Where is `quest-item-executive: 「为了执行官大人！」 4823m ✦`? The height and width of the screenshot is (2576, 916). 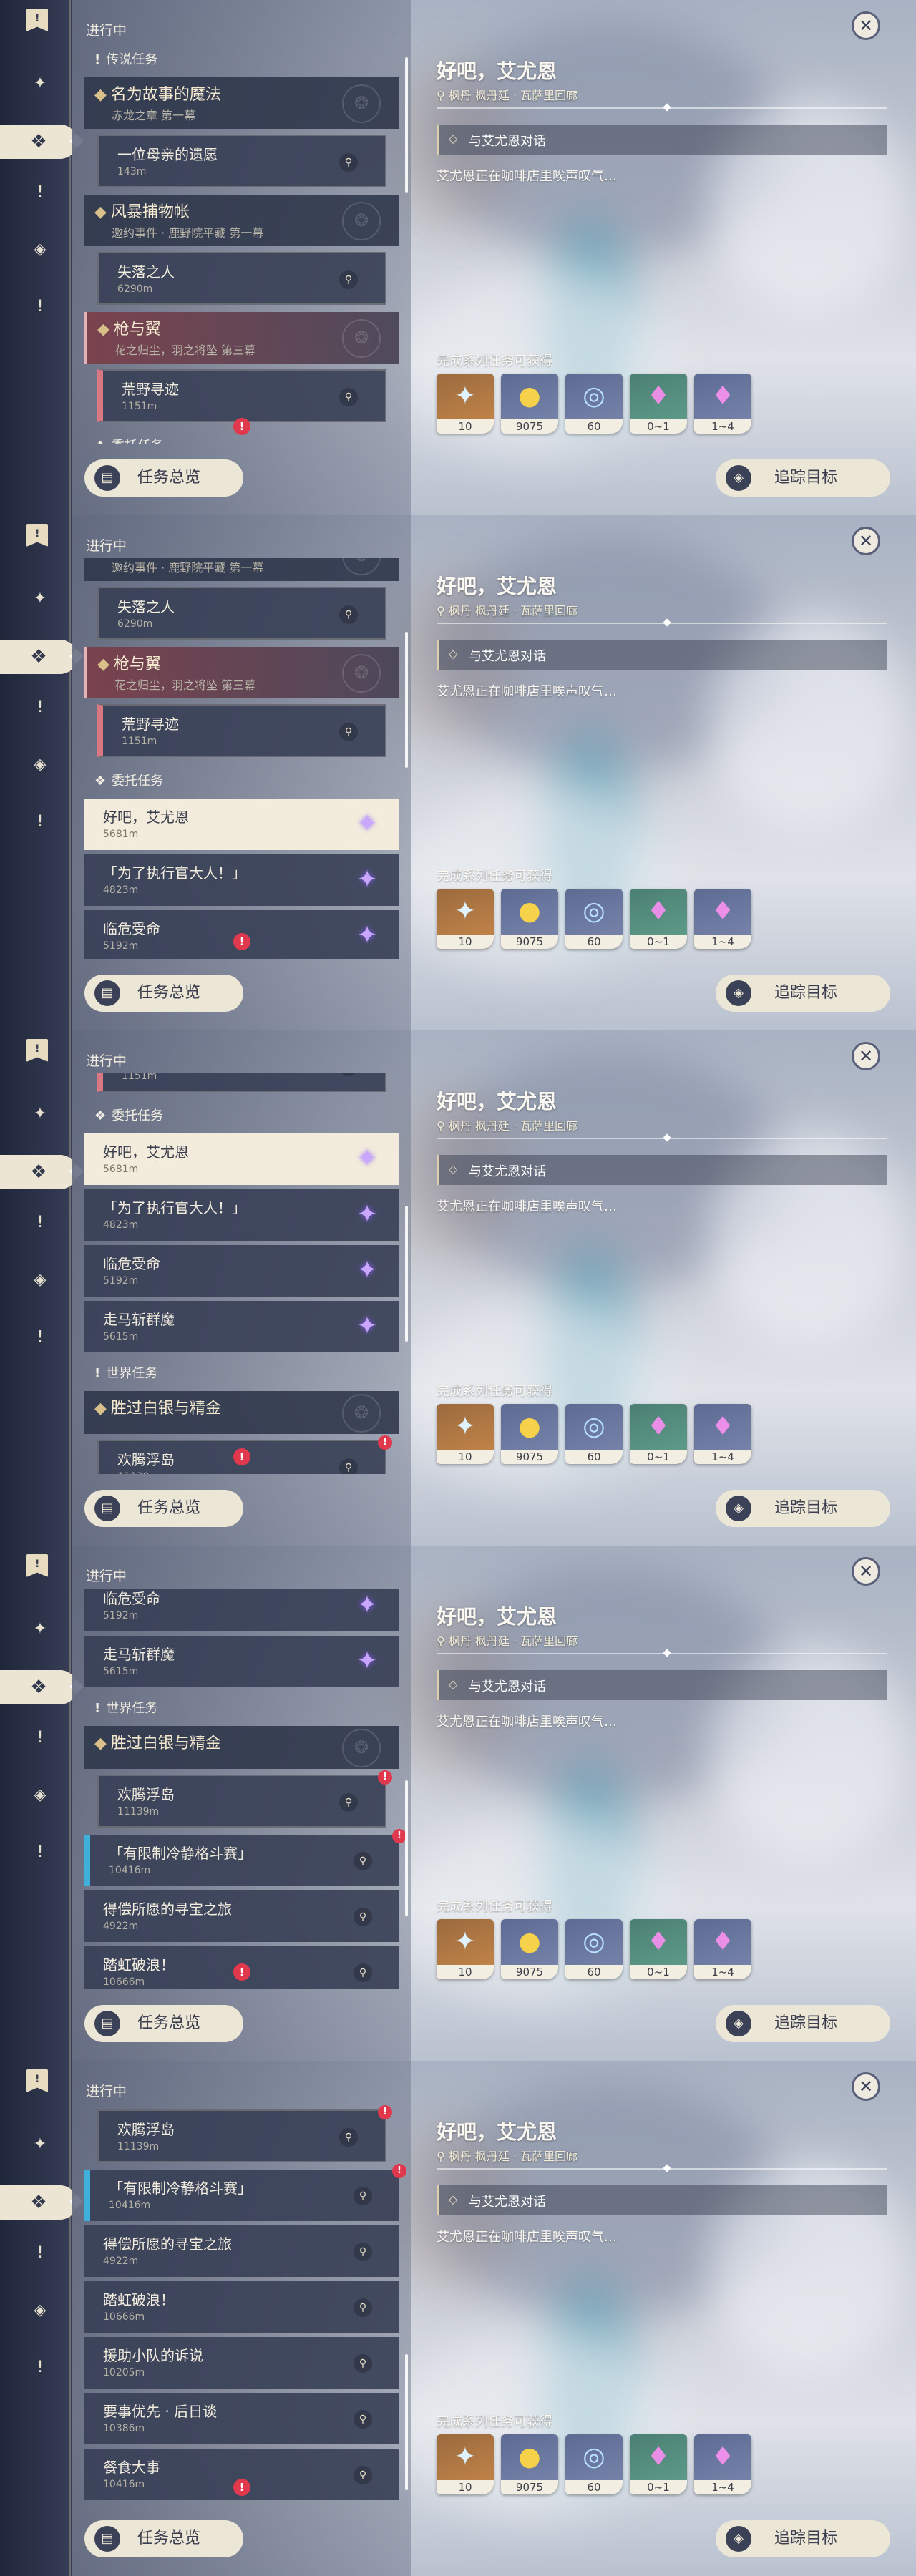 quest-item-executive: 「为了执行官大人！」 4823m ✦ is located at coordinates (241, 880).